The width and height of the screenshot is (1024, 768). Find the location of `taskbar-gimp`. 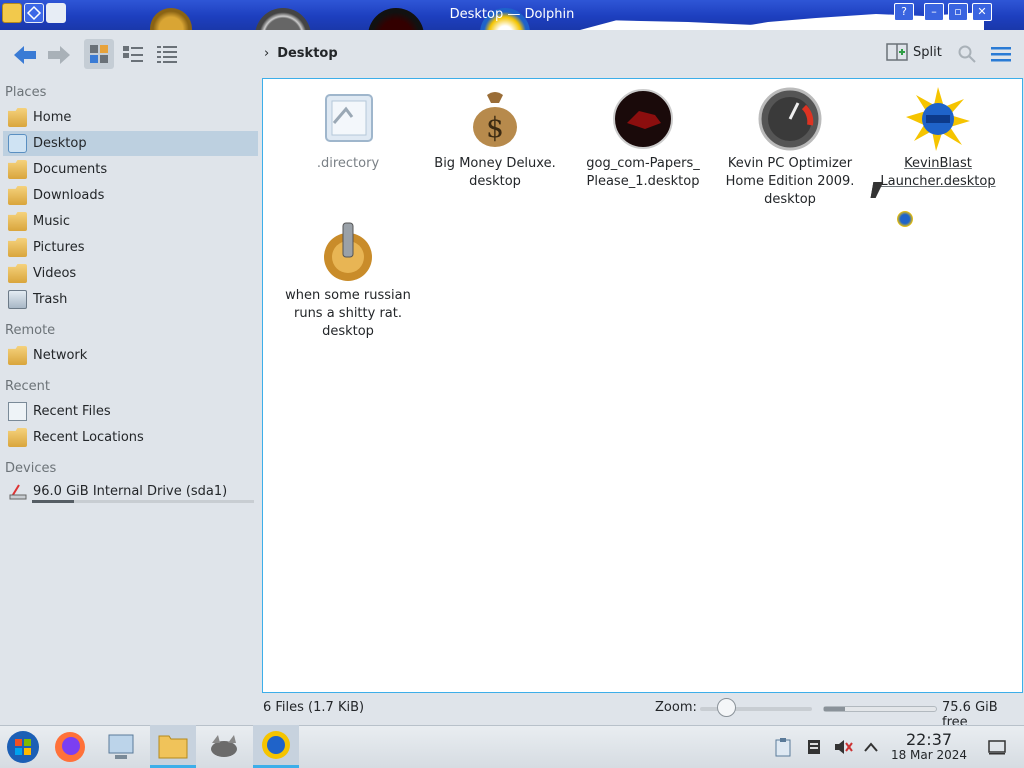

taskbar-gimp is located at coordinates (224, 746).